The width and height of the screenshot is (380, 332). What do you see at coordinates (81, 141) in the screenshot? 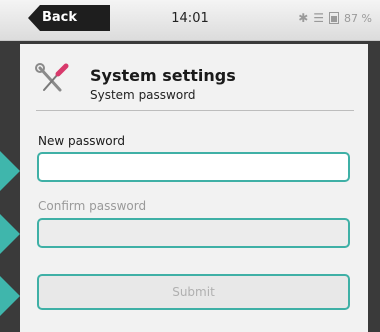
I see `new-password-label: New password` at bounding box center [81, 141].